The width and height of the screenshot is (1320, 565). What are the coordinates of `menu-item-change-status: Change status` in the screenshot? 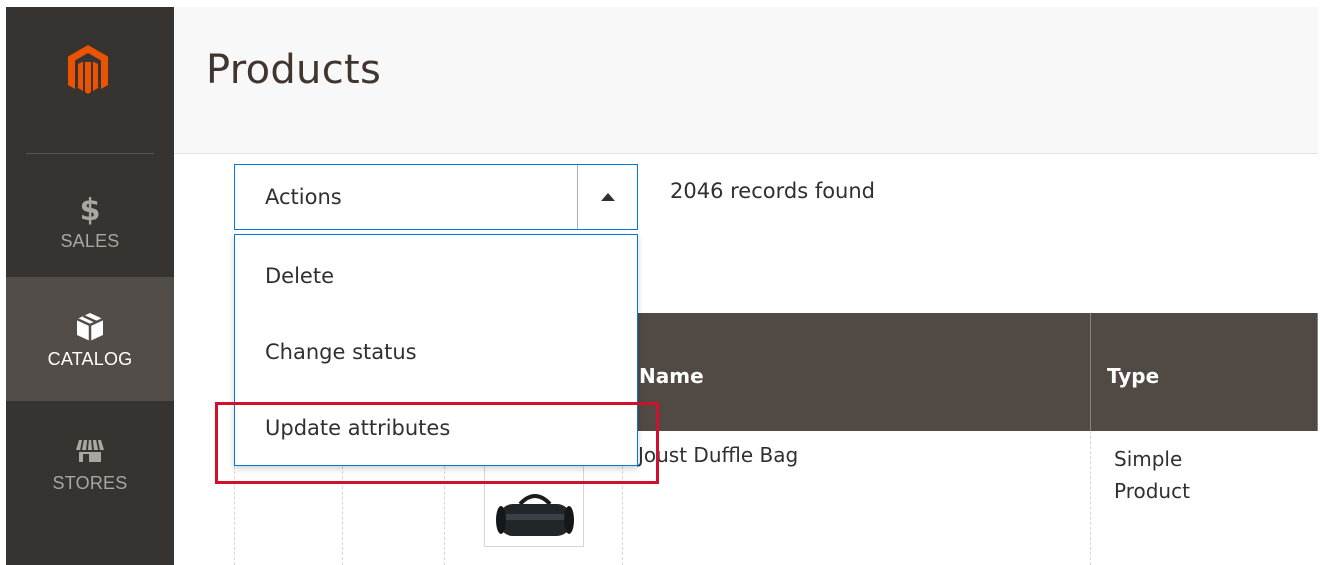 It's located at (436, 352).